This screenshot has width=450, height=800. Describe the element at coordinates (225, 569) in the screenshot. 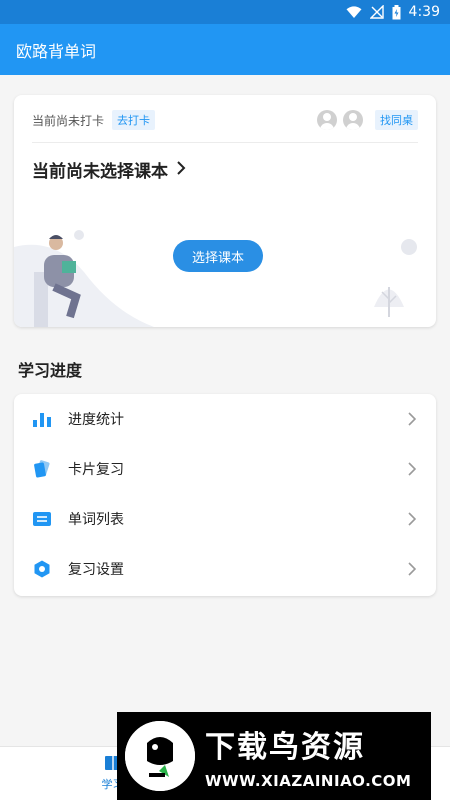

I see `menu-item-review-settings: 复习设置` at that location.